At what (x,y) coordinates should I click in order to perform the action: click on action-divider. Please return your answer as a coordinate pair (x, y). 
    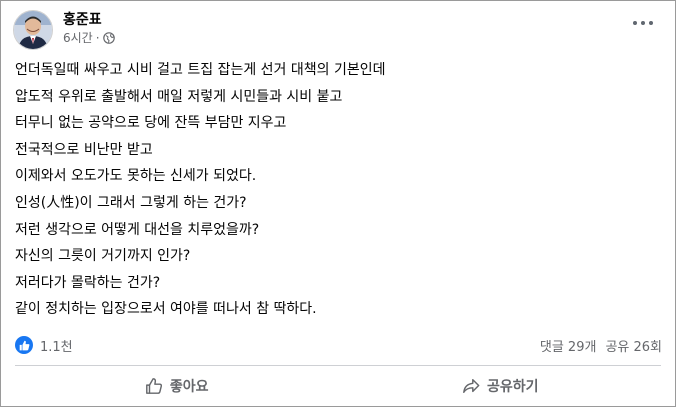
    Looking at the image, I should click on (338, 365).